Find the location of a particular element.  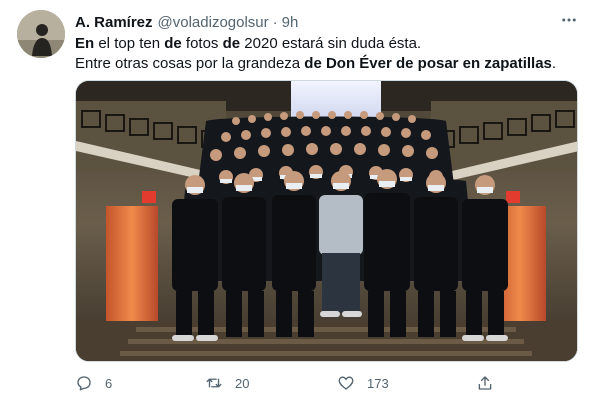

tweet-timestamp: 9h is located at coordinates (290, 22).